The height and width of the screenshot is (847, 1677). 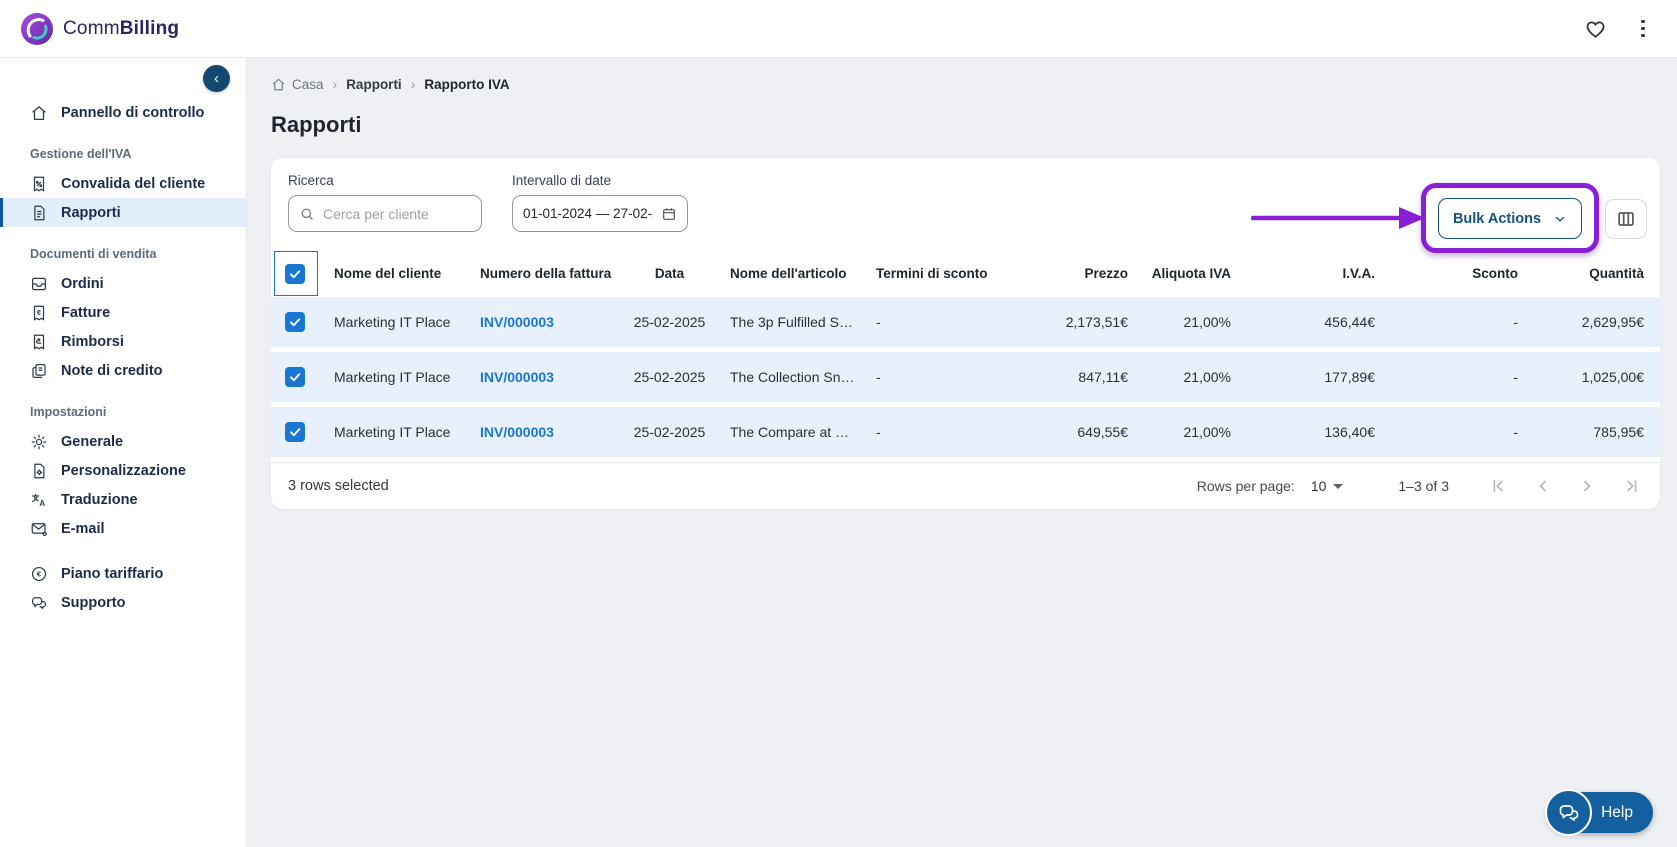 I want to click on column-header: Quantità, so click(x=1616, y=273).